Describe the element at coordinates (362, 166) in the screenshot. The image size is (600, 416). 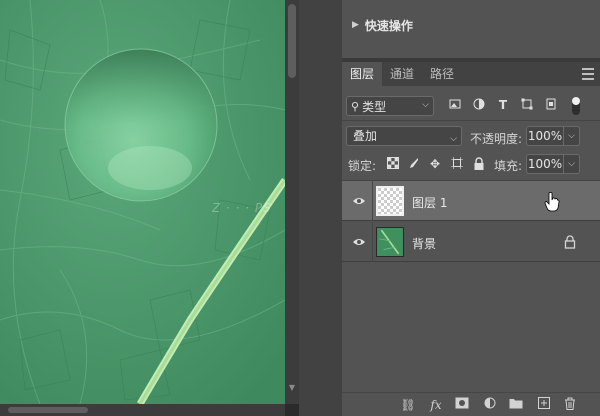
I see `lock-label: 锁定:` at that location.